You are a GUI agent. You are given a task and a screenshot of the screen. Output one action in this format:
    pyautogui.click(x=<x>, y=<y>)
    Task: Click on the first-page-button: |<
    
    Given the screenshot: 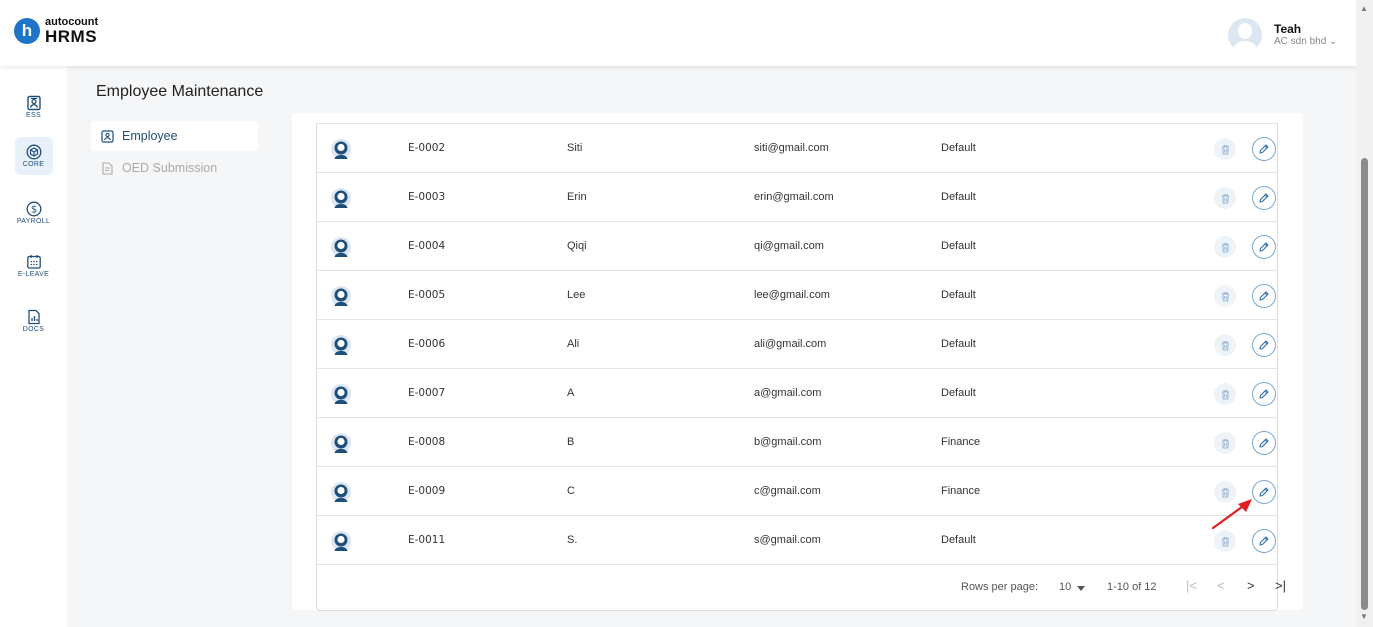 What is the action you would take?
    pyautogui.click(x=1191, y=585)
    